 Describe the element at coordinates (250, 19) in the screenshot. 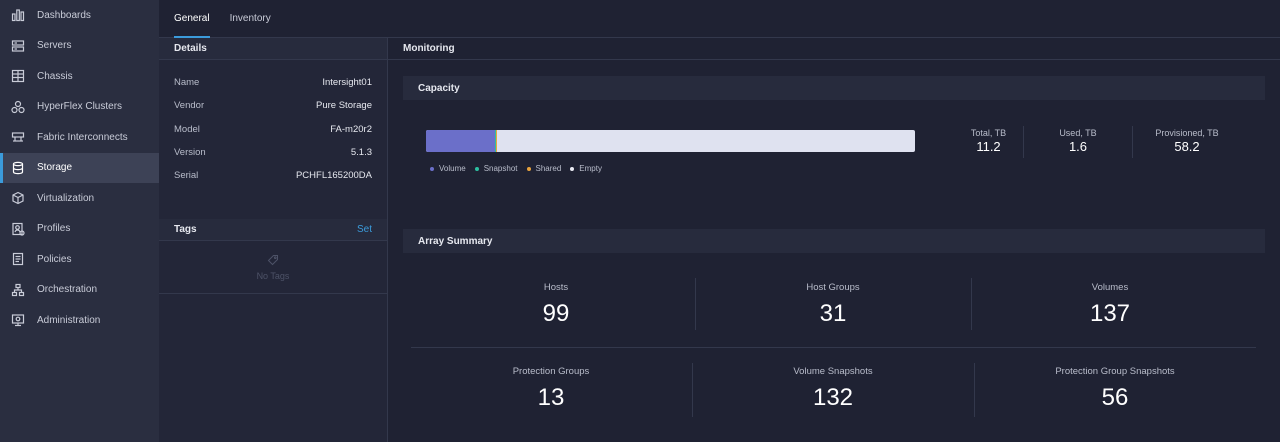

I see `tab-inventory: Inventory` at that location.